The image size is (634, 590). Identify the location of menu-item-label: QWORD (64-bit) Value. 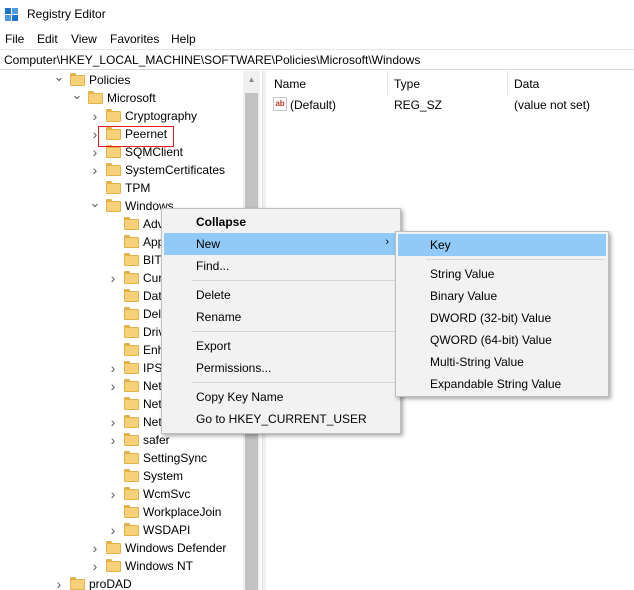
(491, 340).